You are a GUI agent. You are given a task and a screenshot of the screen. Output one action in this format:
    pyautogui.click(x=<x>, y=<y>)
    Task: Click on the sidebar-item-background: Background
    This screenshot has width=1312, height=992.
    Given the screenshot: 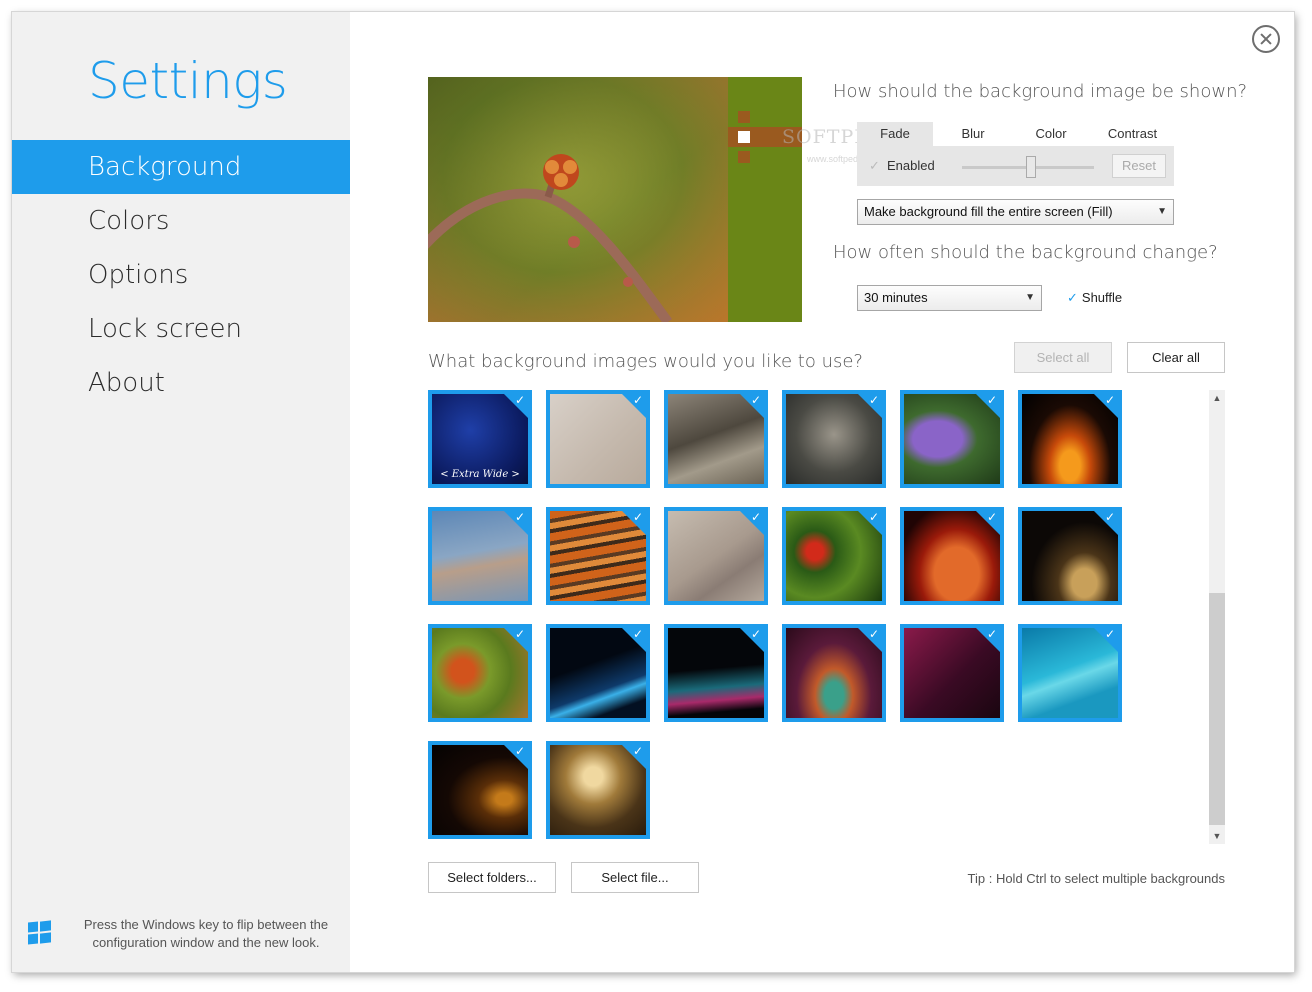 What is the action you would take?
    pyautogui.click(x=181, y=167)
    